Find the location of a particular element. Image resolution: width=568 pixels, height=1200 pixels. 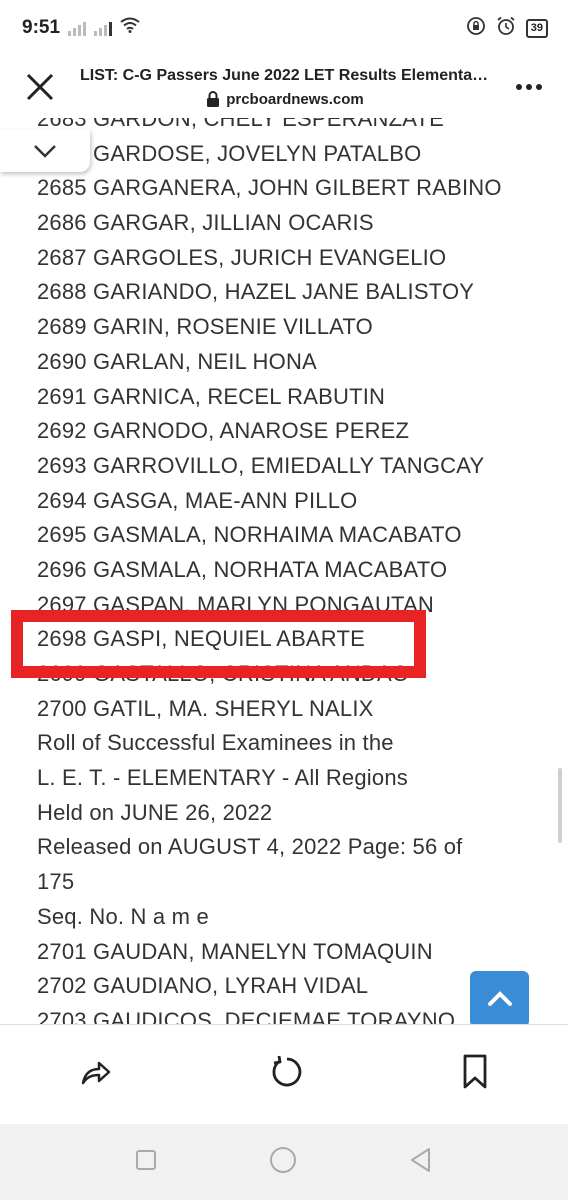

back-triangle-icon is located at coordinates (420, 1159).